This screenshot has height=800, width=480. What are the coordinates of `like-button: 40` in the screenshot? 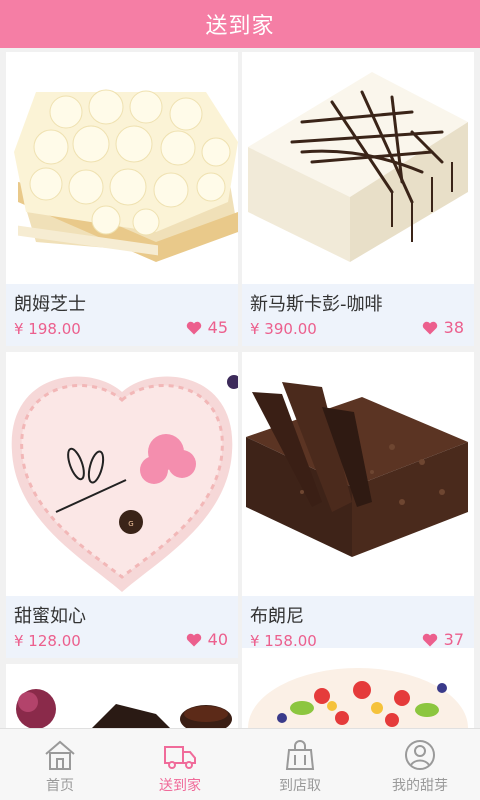 It's located at (207, 639).